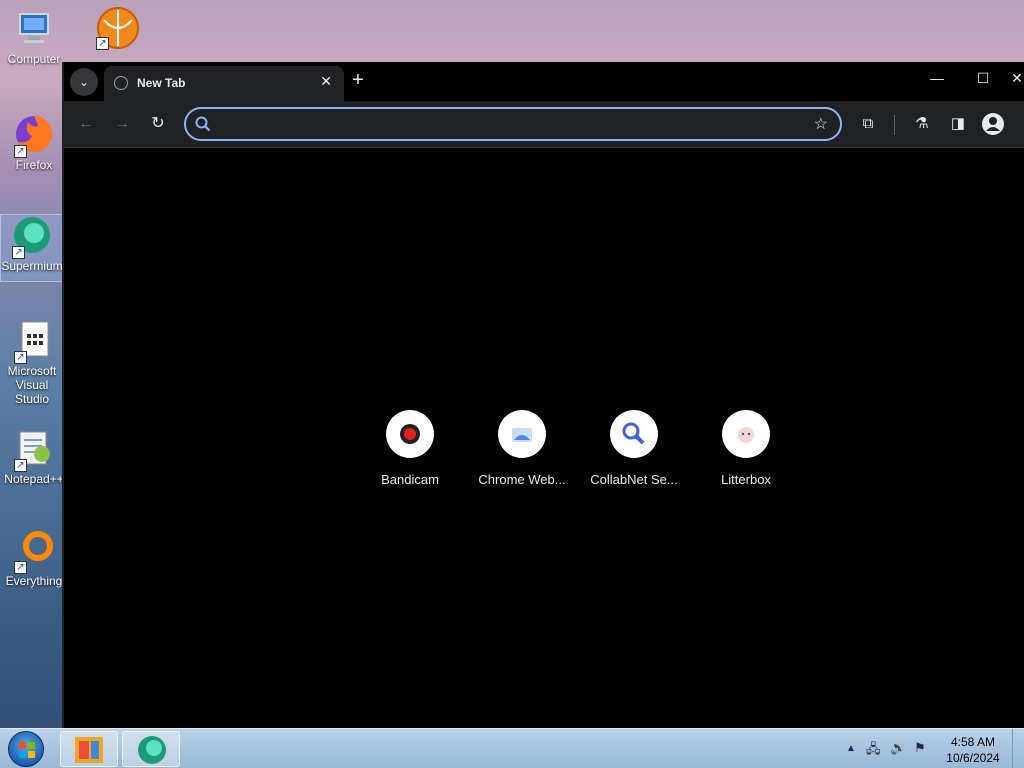 The height and width of the screenshot is (768, 1024). I want to click on toolbar: ← → ↻ ☆ ⧉ ⚗ ◨, so click(544, 124).